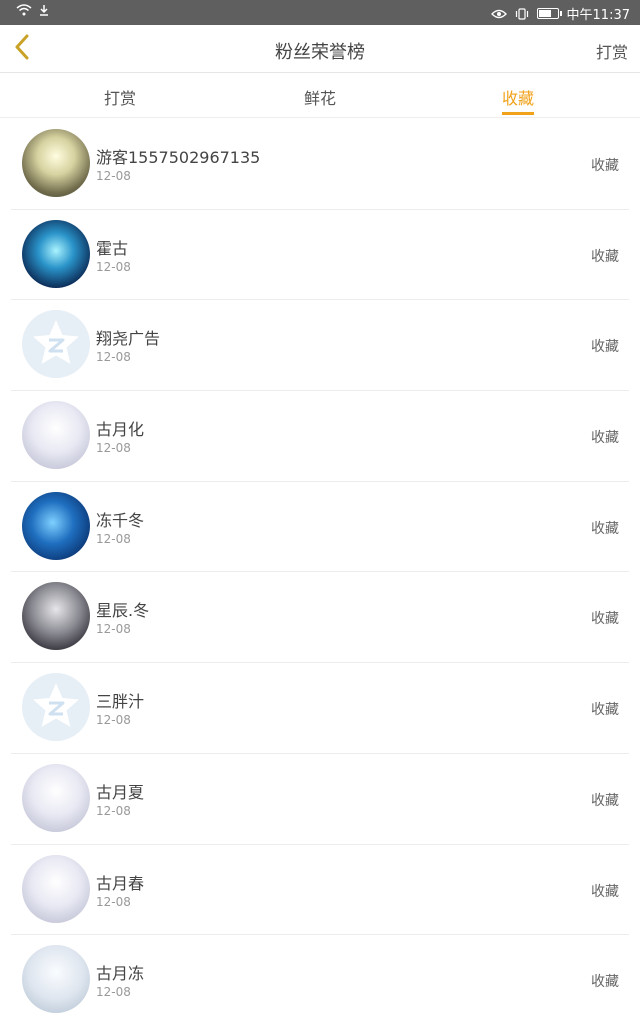  Describe the element at coordinates (120, 520) in the screenshot. I see `user-name: 冻千冬` at that location.